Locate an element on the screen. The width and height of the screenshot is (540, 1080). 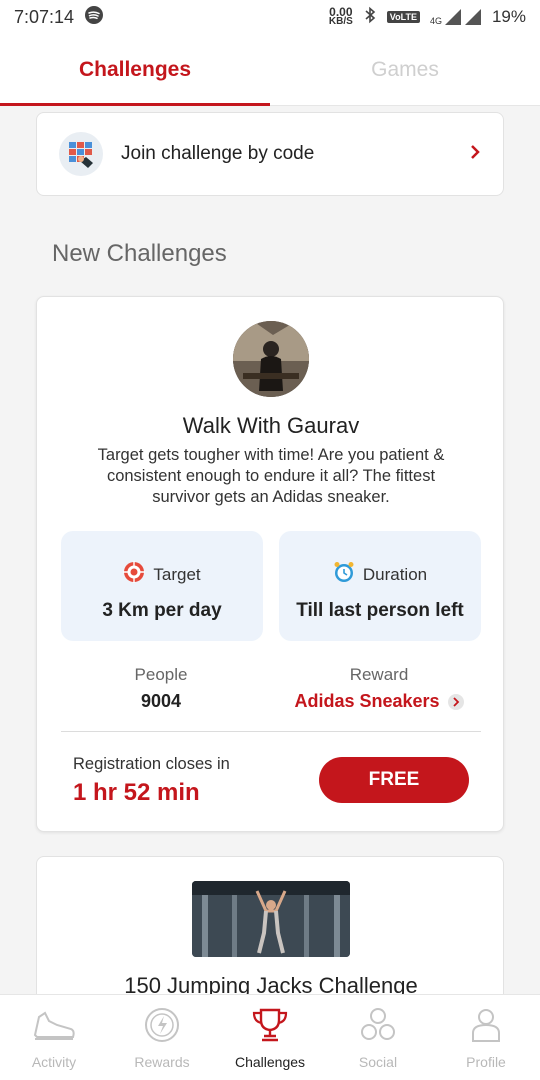
nav-social: Social is located at coordinates (378, 1037).